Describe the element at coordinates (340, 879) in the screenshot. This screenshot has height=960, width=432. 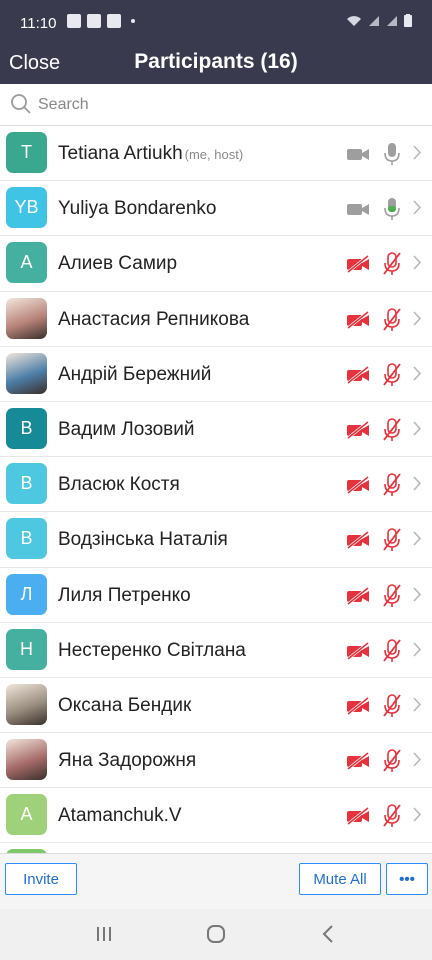
I see `mute-all-button: Mute All` at that location.